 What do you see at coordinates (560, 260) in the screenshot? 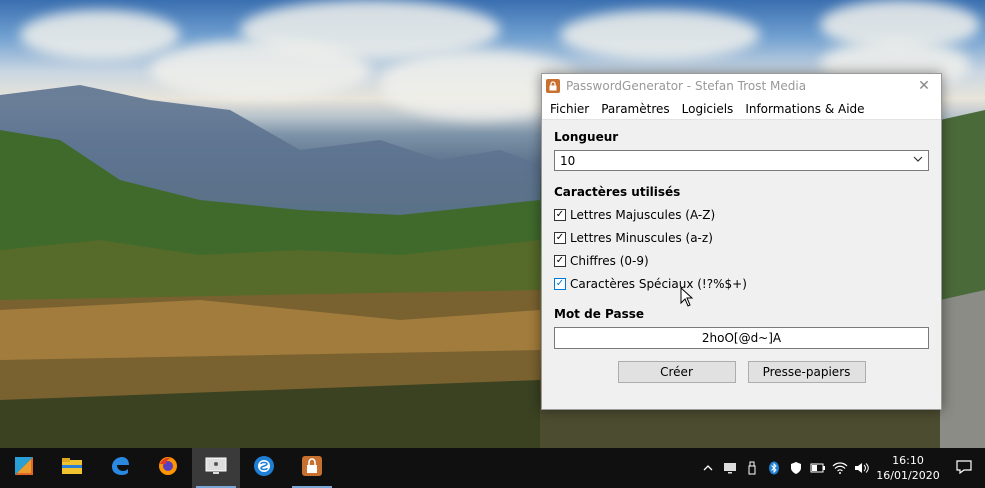
I see `checkbox-digits: ✓` at bounding box center [560, 260].